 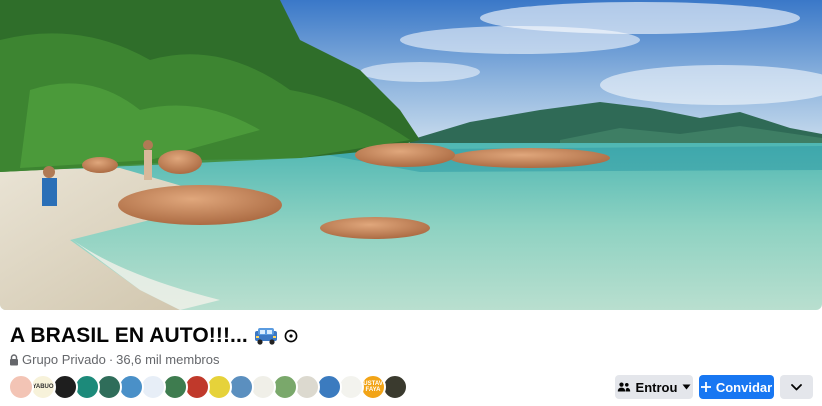 I want to click on invite-button: Convidar, so click(x=736, y=387).